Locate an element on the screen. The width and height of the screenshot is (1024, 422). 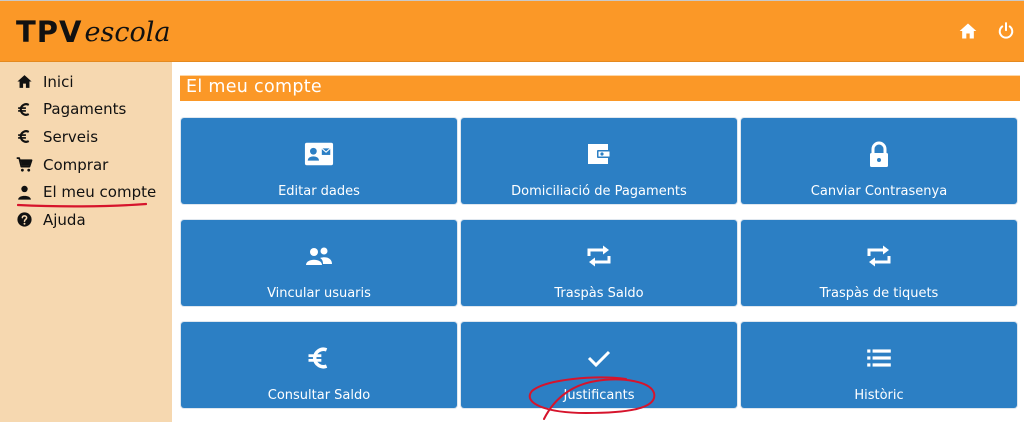
tile-label: Canviar Contrasenya is located at coordinates (879, 191).